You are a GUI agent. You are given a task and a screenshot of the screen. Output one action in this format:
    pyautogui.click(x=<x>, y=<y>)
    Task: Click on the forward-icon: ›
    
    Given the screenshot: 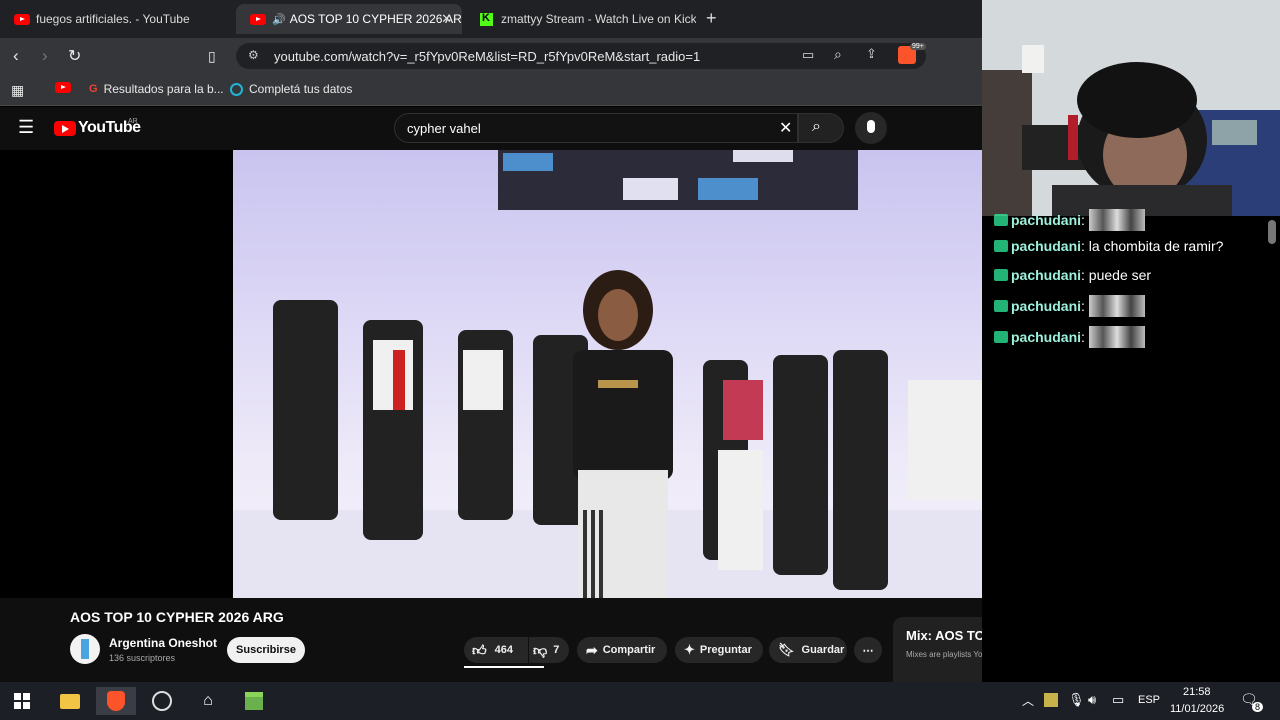 What is the action you would take?
    pyautogui.click(x=45, y=56)
    